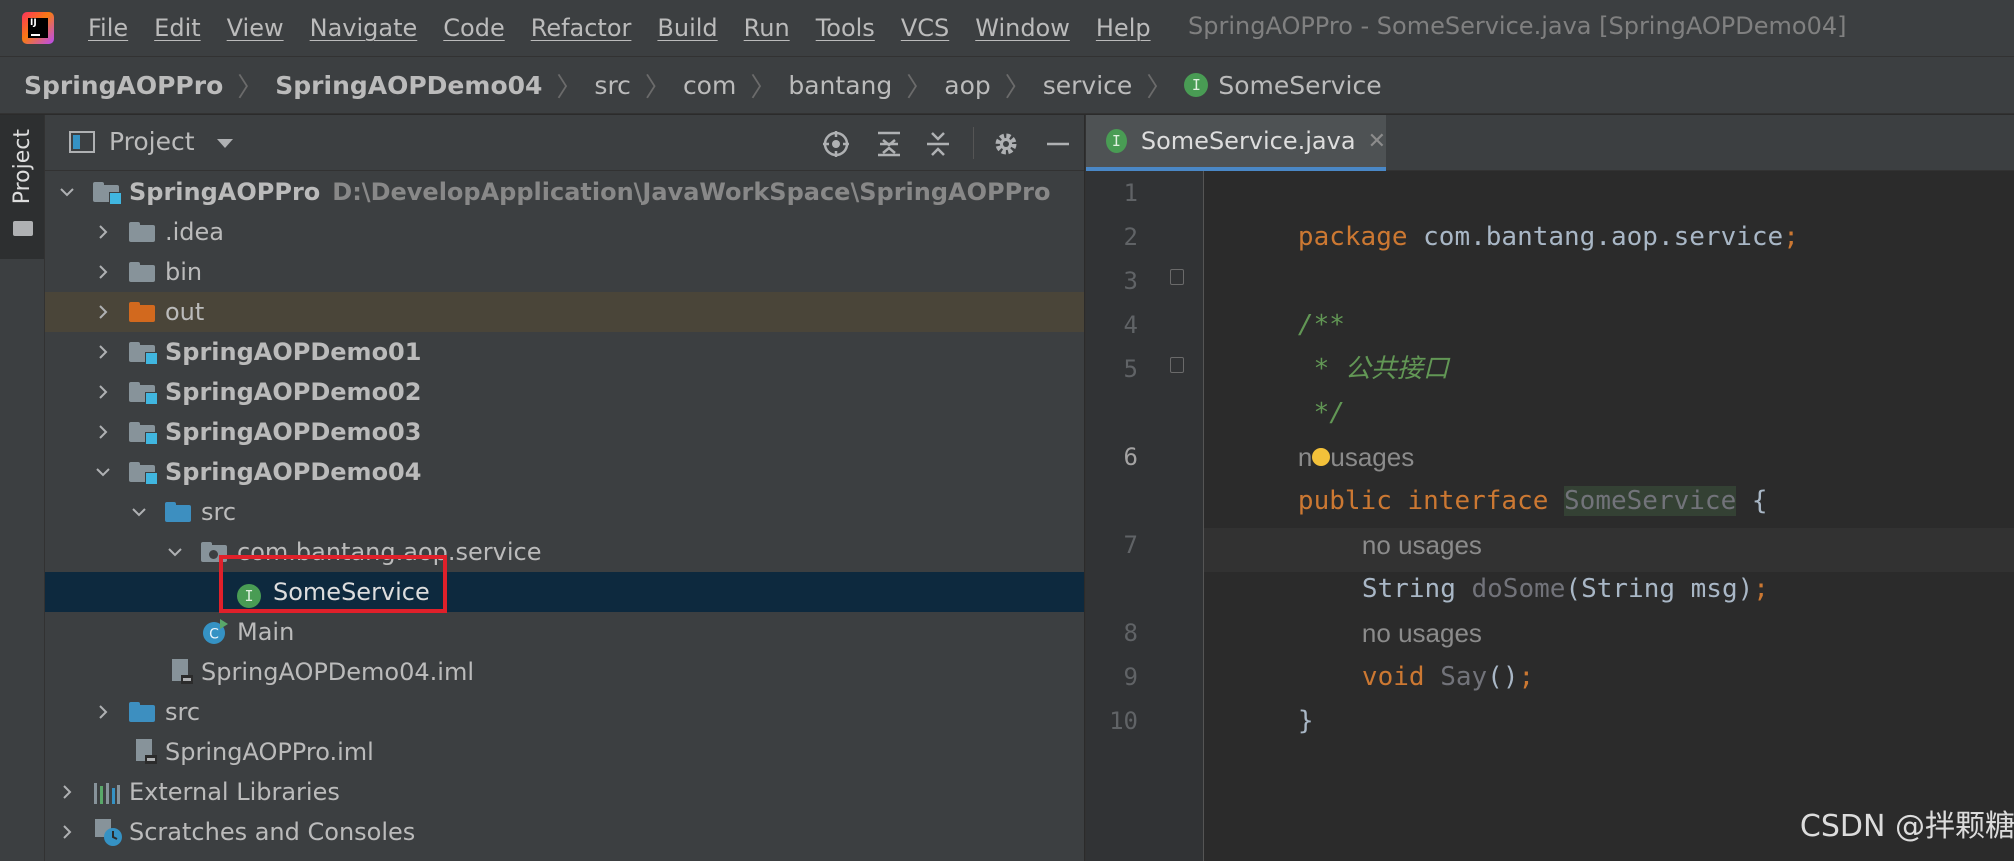 This screenshot has width=2014, height=861. I want to click on source-folder-icon, so click(143, 712).